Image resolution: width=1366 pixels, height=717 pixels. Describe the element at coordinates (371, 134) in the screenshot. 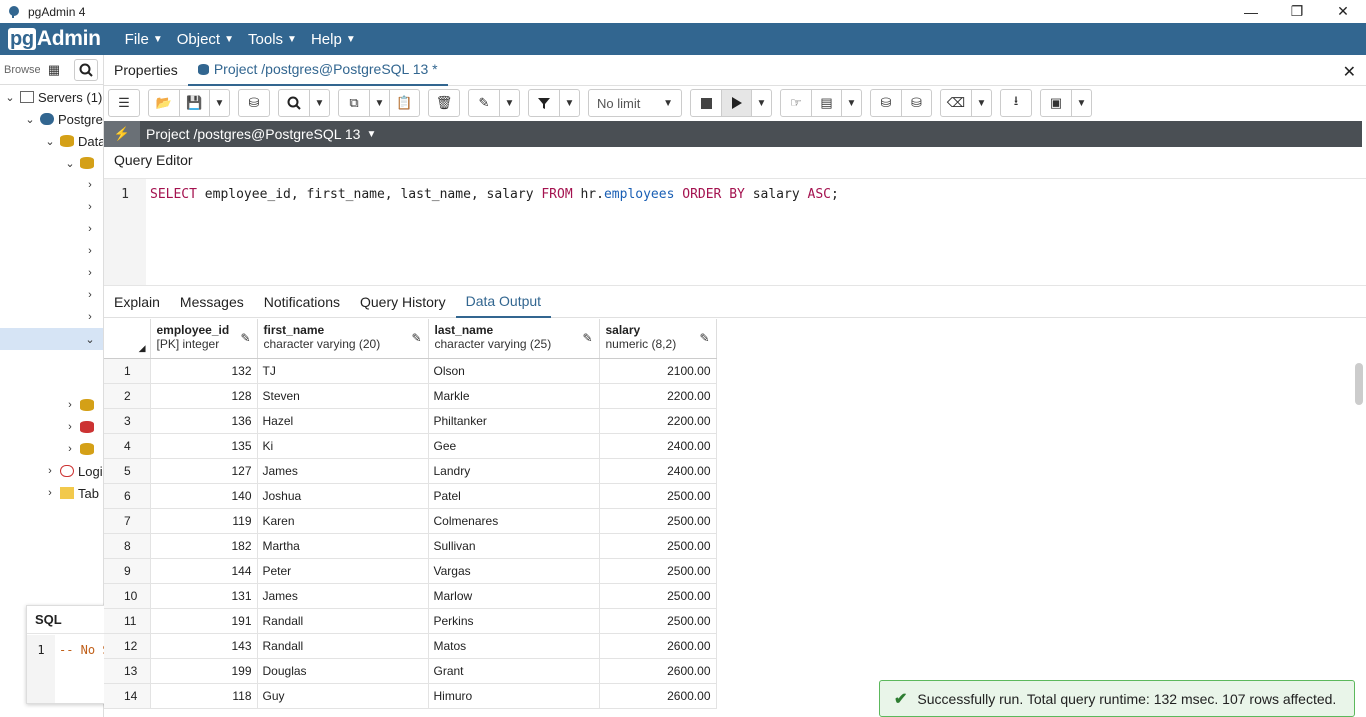

I see `chevron-down-icon: ▼` at that location.